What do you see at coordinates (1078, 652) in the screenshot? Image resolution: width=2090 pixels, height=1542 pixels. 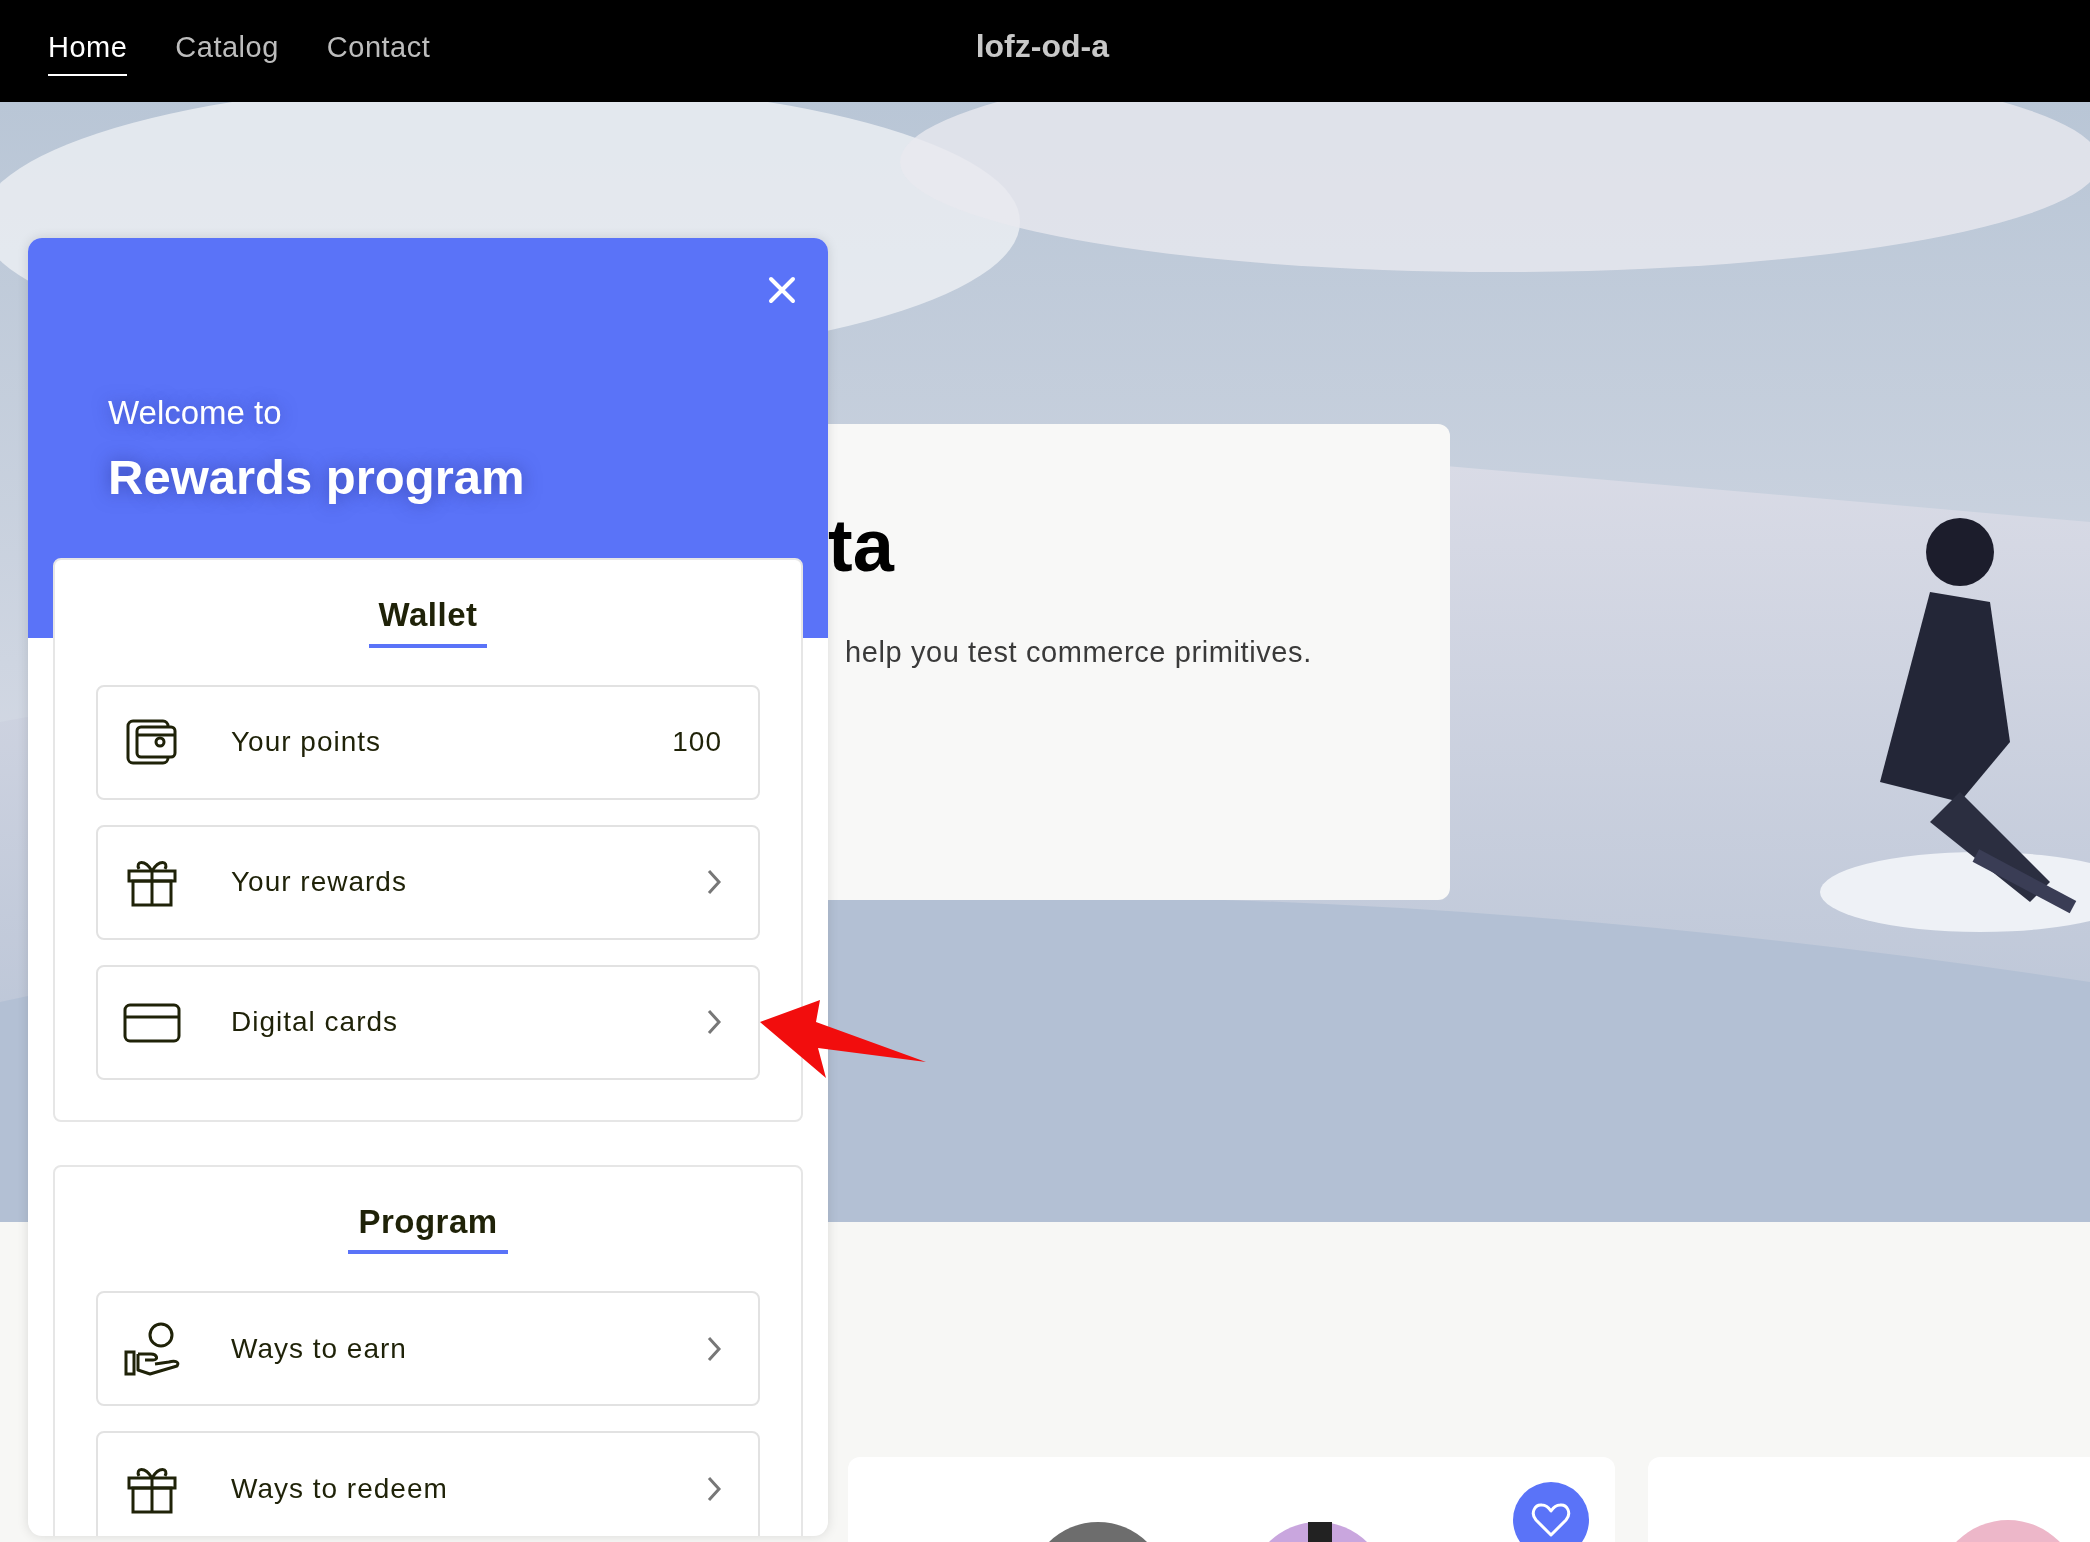 I see `hero-text: help you test commerce primitives.` at bounding box center [1078, 652].